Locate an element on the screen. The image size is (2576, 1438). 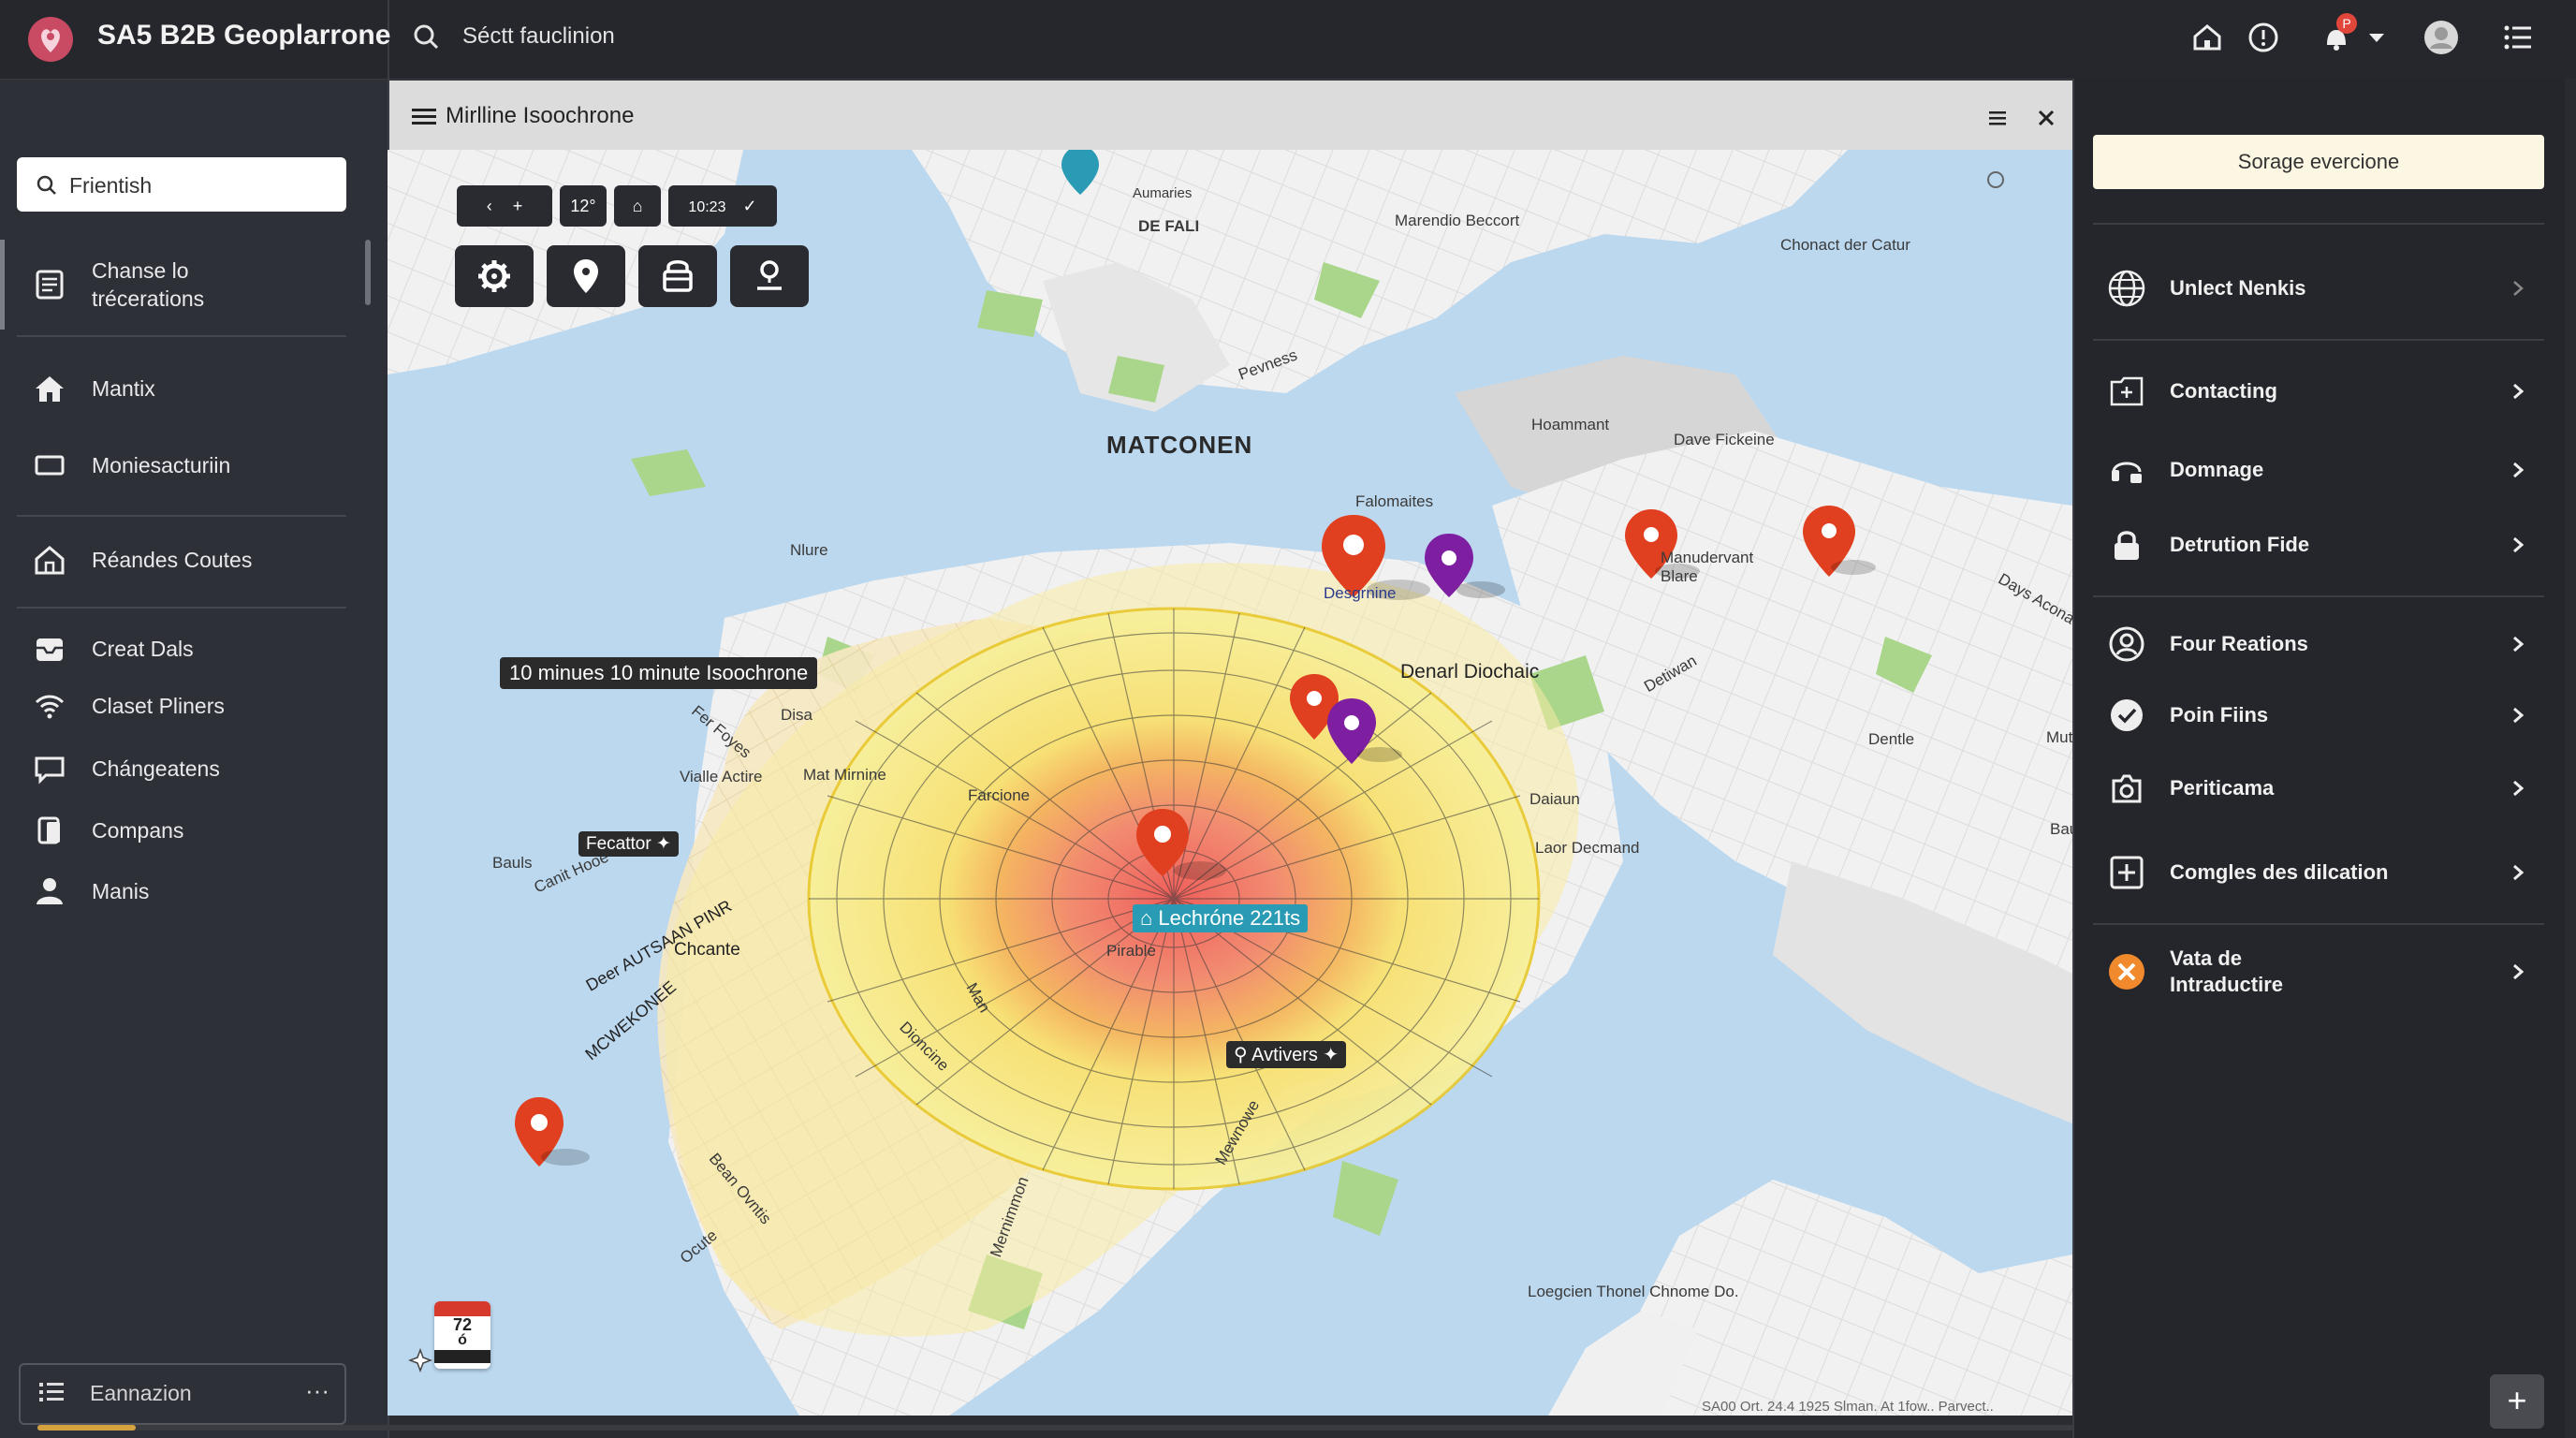
calendar-day: 72 is located at coordinates (462, 1324).